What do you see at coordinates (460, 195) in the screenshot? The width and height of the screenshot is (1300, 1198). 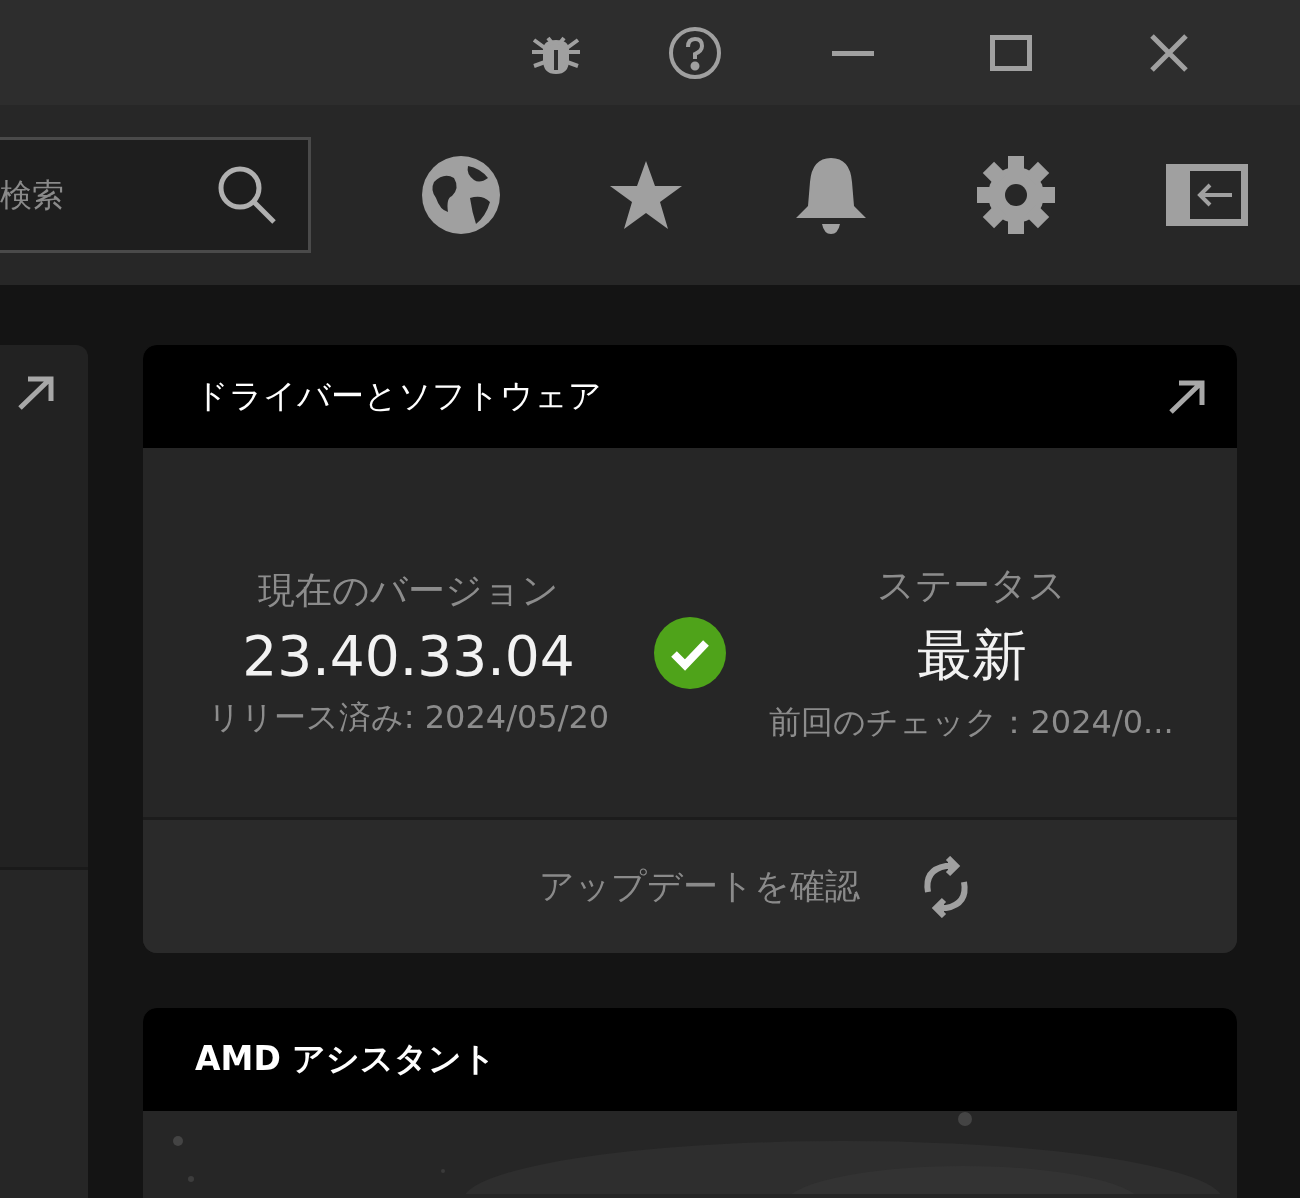 I see `globe-icon` at bounding box center [460, 195].